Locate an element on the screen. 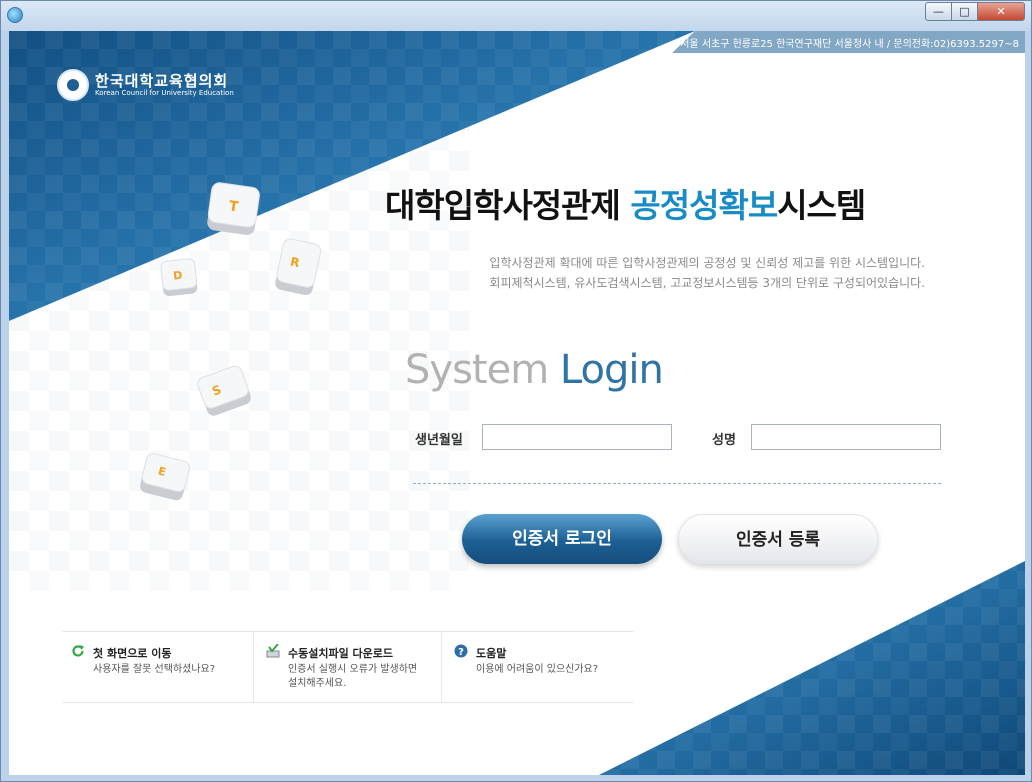  page-title-accent: 공정성확보 is located at coordinates (704, 205).